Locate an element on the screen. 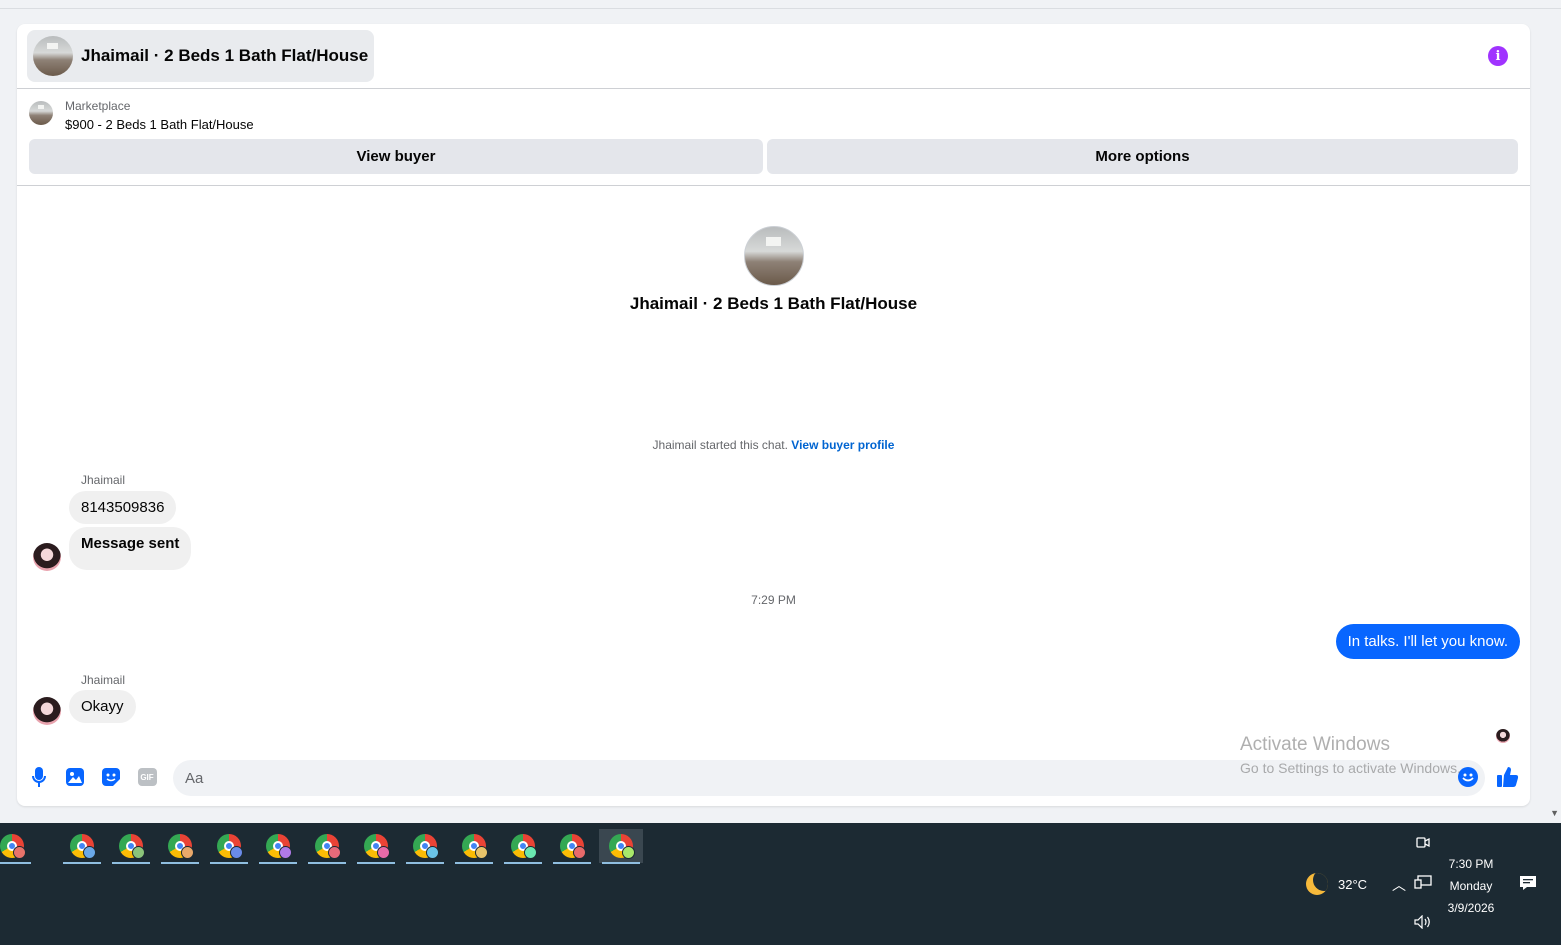 The image size is (1561, 945). outgoing-message: In talks. I'll let you know. is located at coordinates (1427, 641).